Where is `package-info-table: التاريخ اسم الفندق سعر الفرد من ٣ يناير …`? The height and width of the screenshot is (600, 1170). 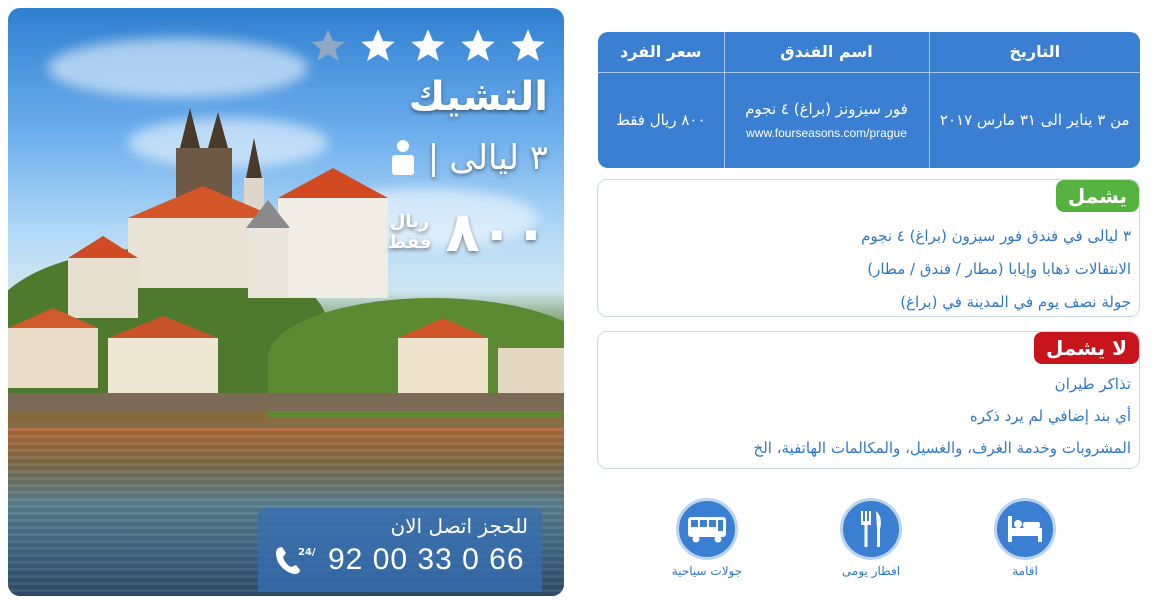
package-info-table: التاريخ اسم الفندق سعر الفرد من ٣ يناير … is located at coordinates (869, 100).